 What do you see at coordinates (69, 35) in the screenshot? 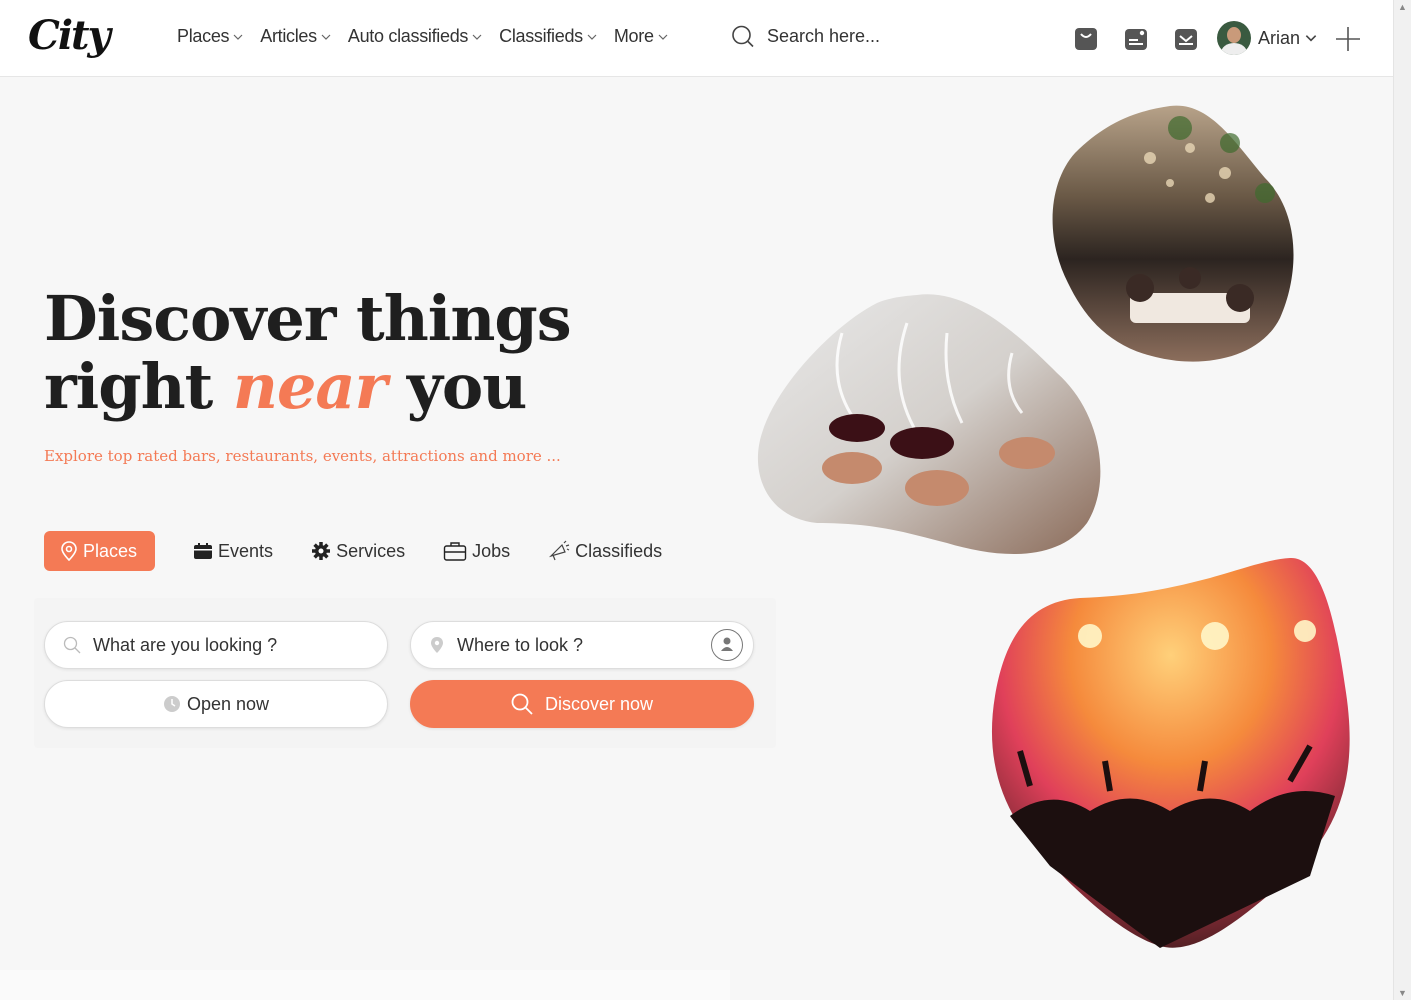
I see `site-logo: City` at bounding box center [69, 35].